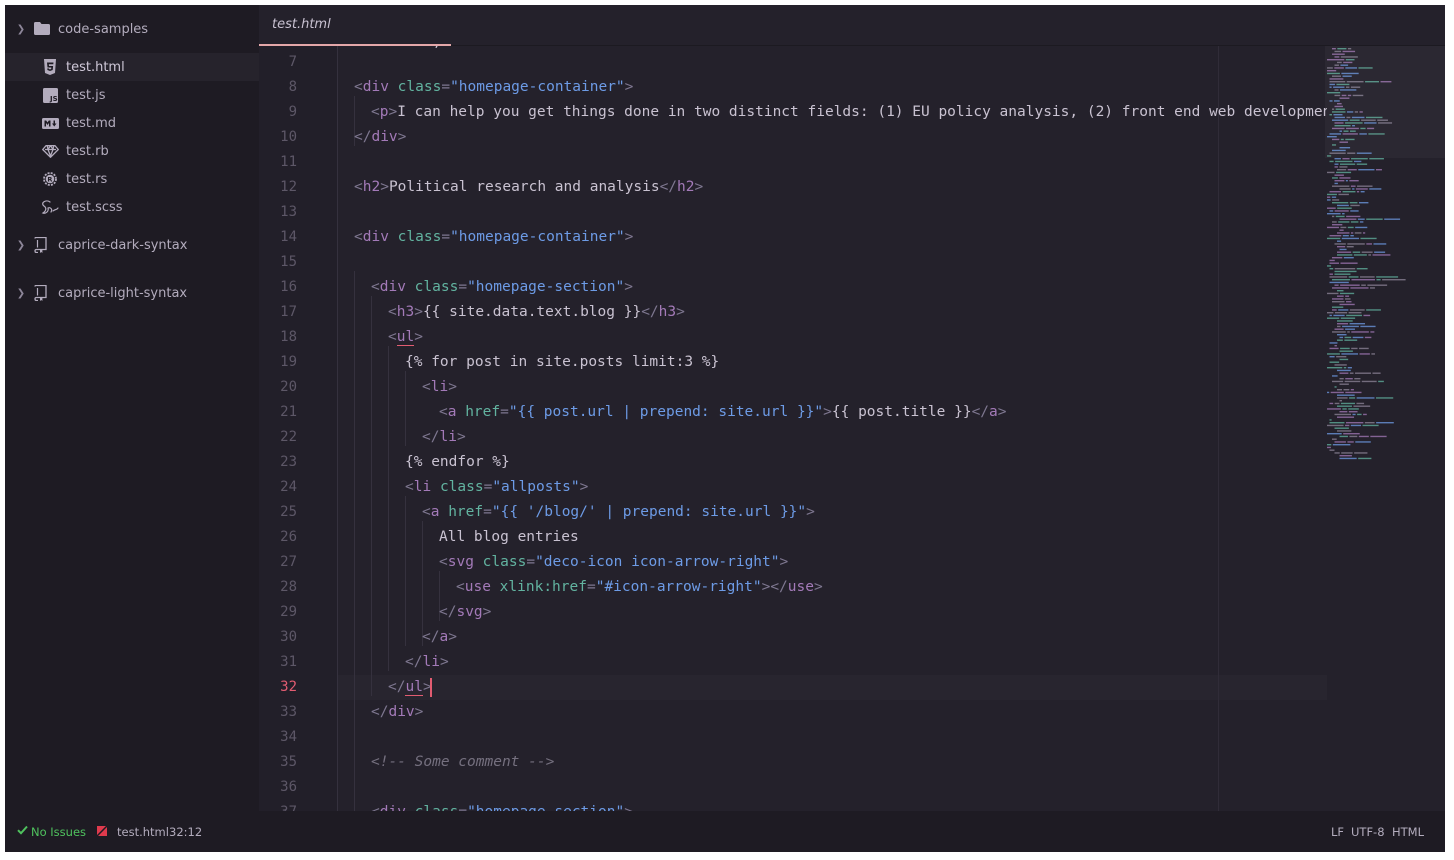 The image size is (1454, 860). I want to click on minimap-visible-region, so click(1385, 102).